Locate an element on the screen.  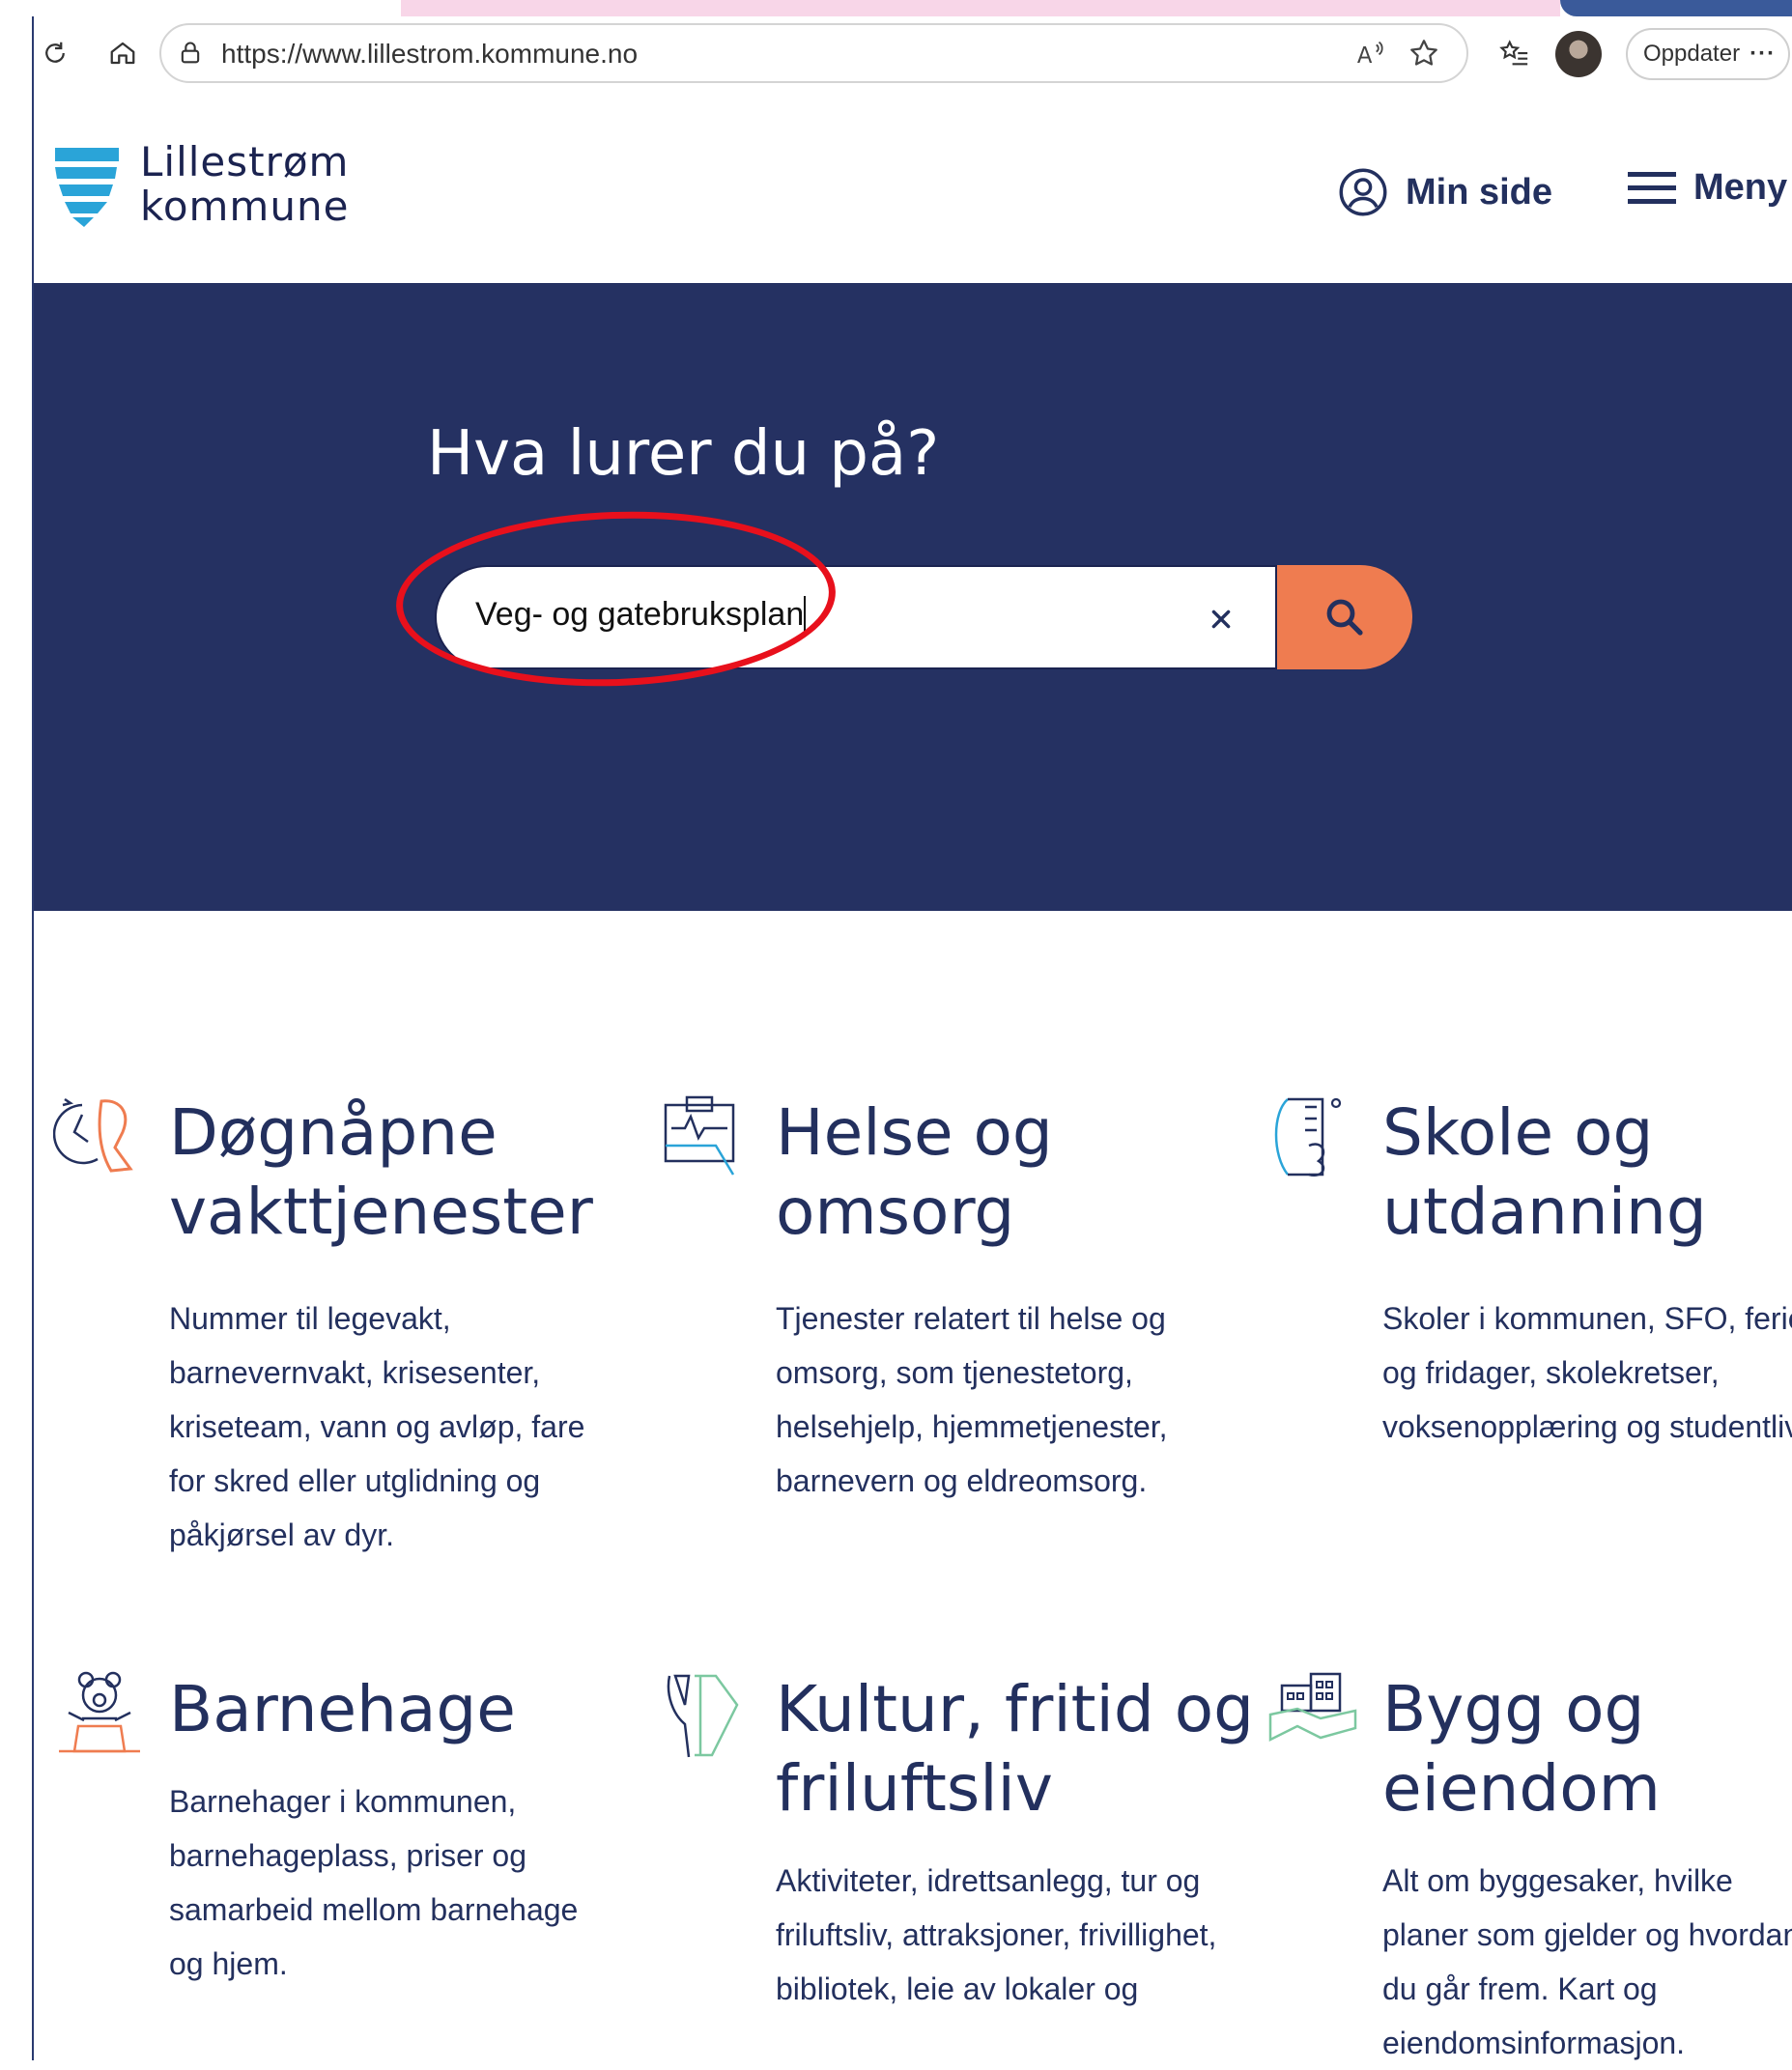
read-aloud-icon: A is located at coordinates (1370, 55).